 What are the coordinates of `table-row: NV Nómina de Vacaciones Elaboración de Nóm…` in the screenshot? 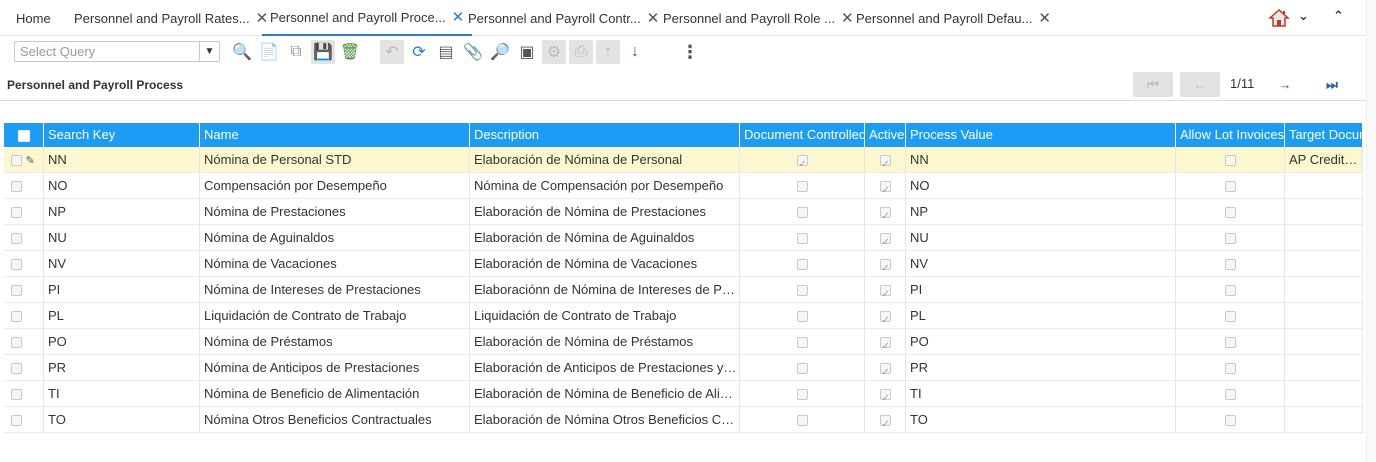 It's located at (683, 264).